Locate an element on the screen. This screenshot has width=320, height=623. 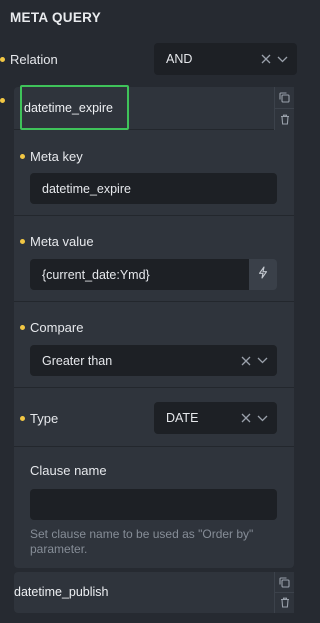
compare-label: Compare is located at coordinates (57, 327).